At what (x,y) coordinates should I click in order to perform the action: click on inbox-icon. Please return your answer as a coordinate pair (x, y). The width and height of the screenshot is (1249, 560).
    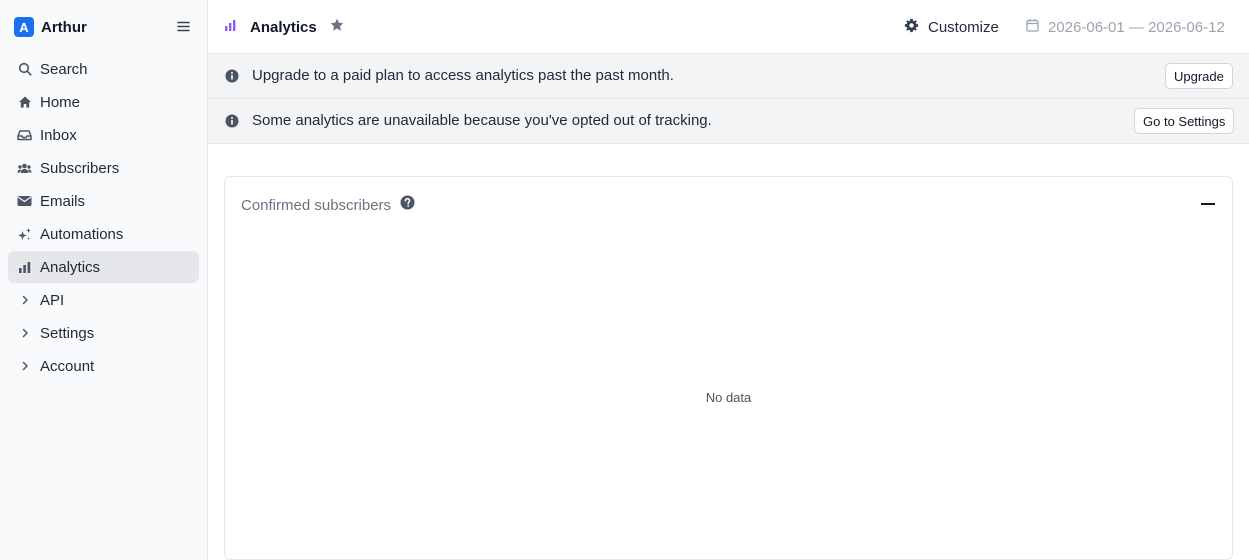
    Looking at the image, I should click on (24, 135).